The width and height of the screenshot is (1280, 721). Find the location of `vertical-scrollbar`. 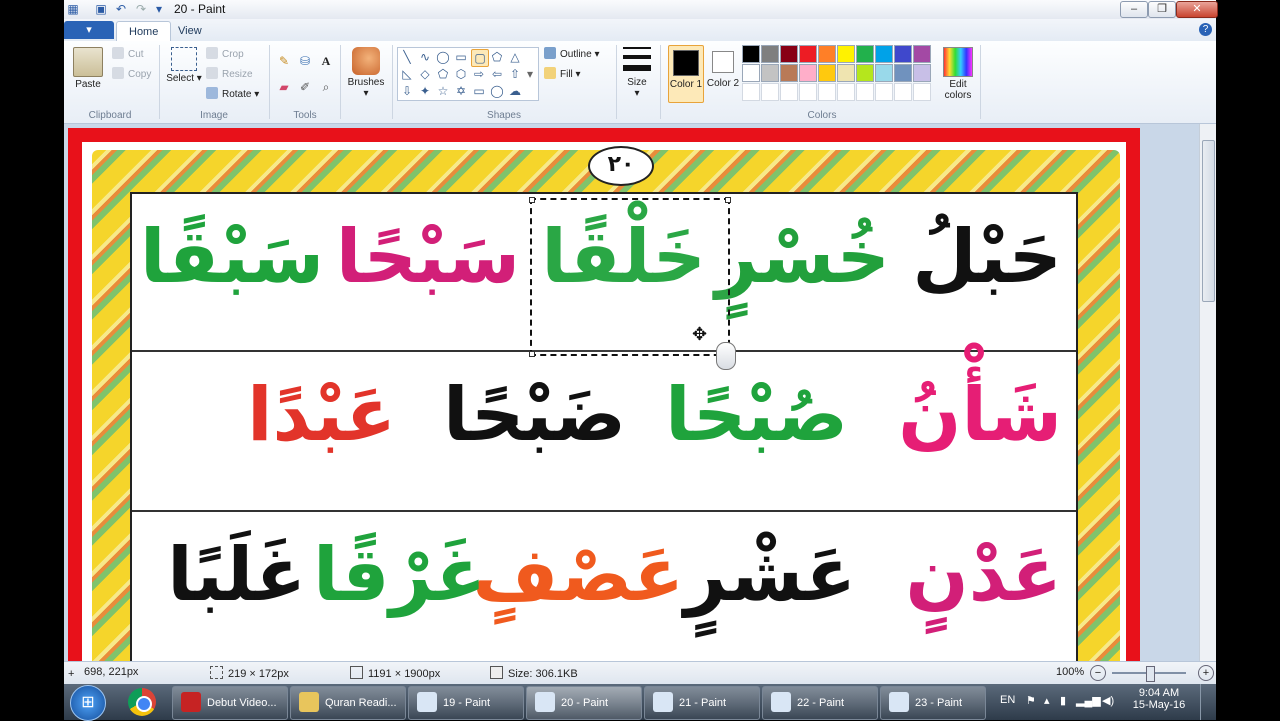

vertical-scrollbar is located at coordinates (1207, 392).